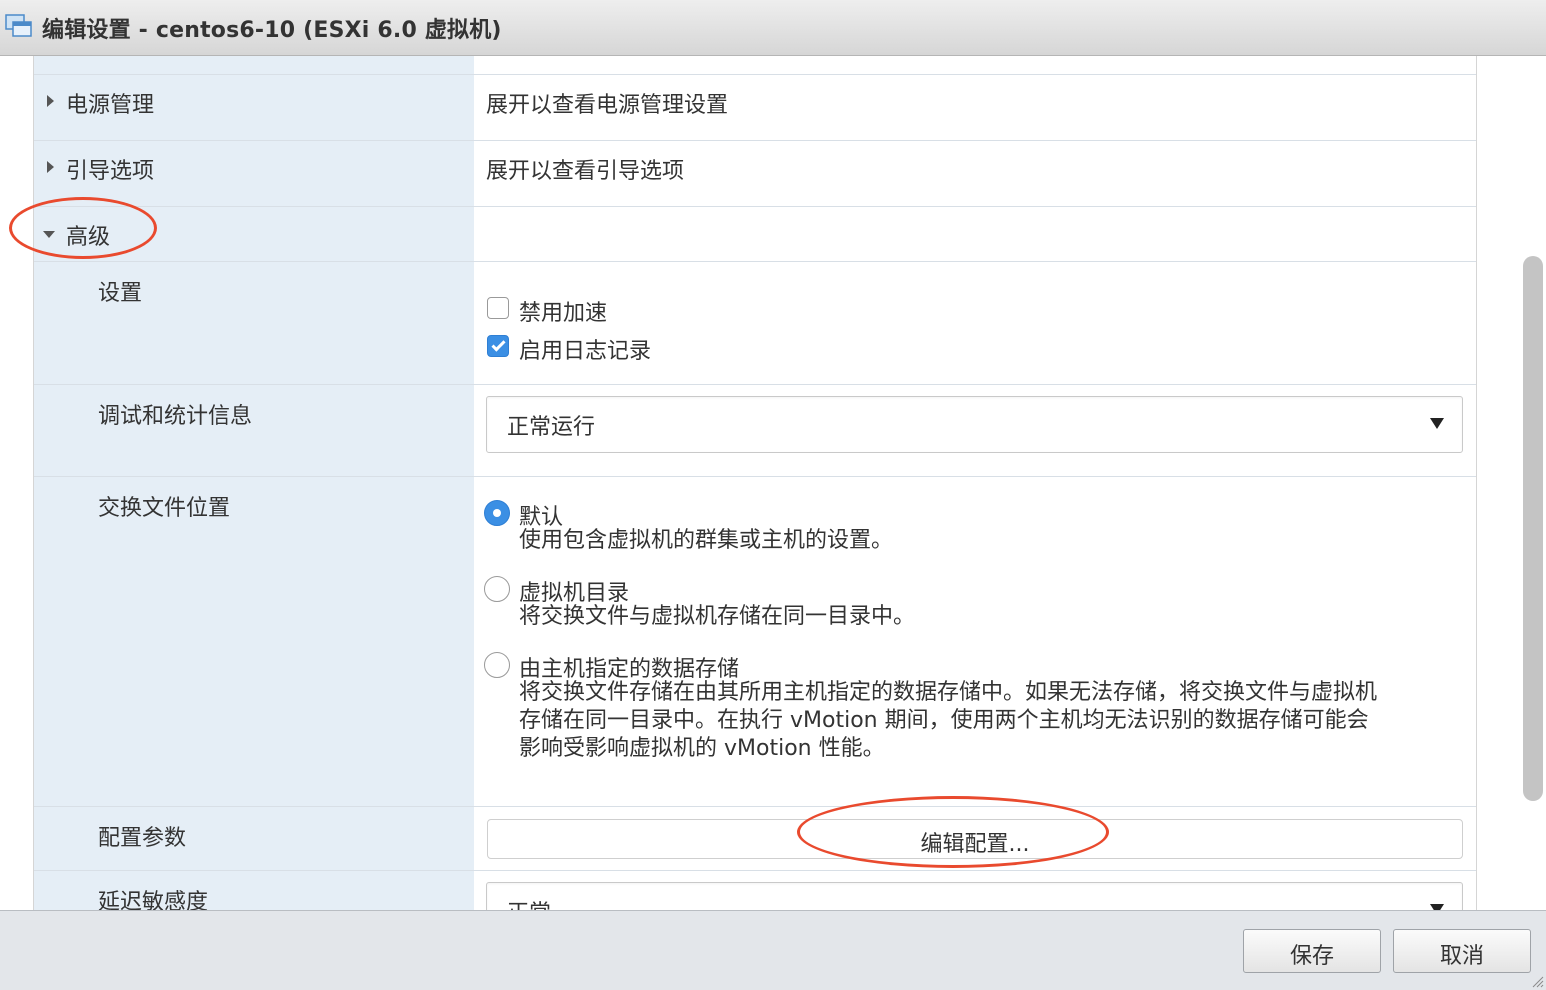  What do you see at coordinates (120, 293) in the screenshot?
I see `settings-label: 设置` at bounding box center [120, 293].